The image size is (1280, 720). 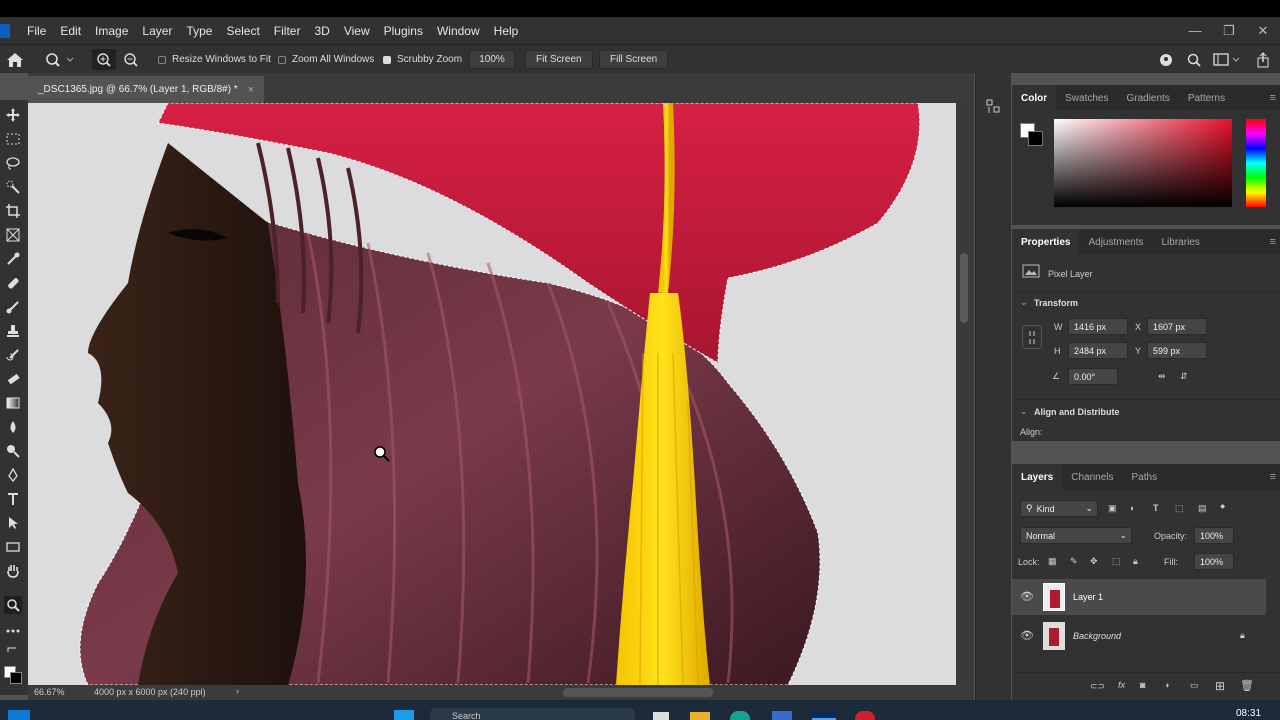 What do you see at coordinates (199, 31) in the screenshot?
I see `menu-type: Type` at bounding box center [199, 31].